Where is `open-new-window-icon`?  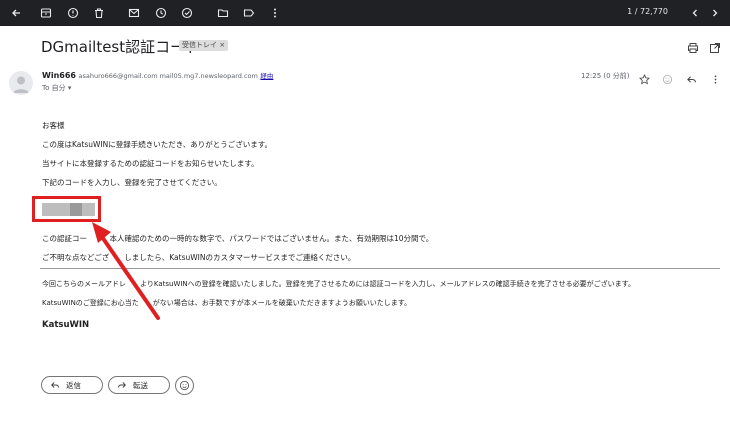
open-new-window-icon is located at coordinates (715, 46).